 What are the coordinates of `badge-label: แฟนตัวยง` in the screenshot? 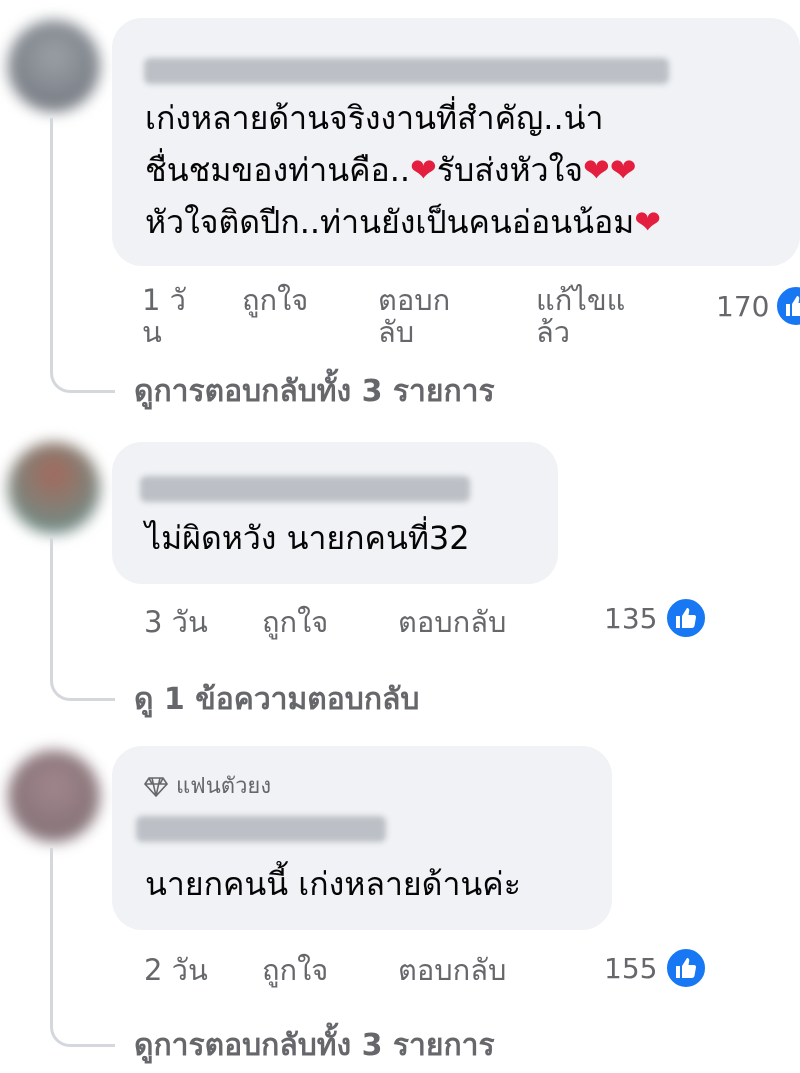 It's located at (224, 786).